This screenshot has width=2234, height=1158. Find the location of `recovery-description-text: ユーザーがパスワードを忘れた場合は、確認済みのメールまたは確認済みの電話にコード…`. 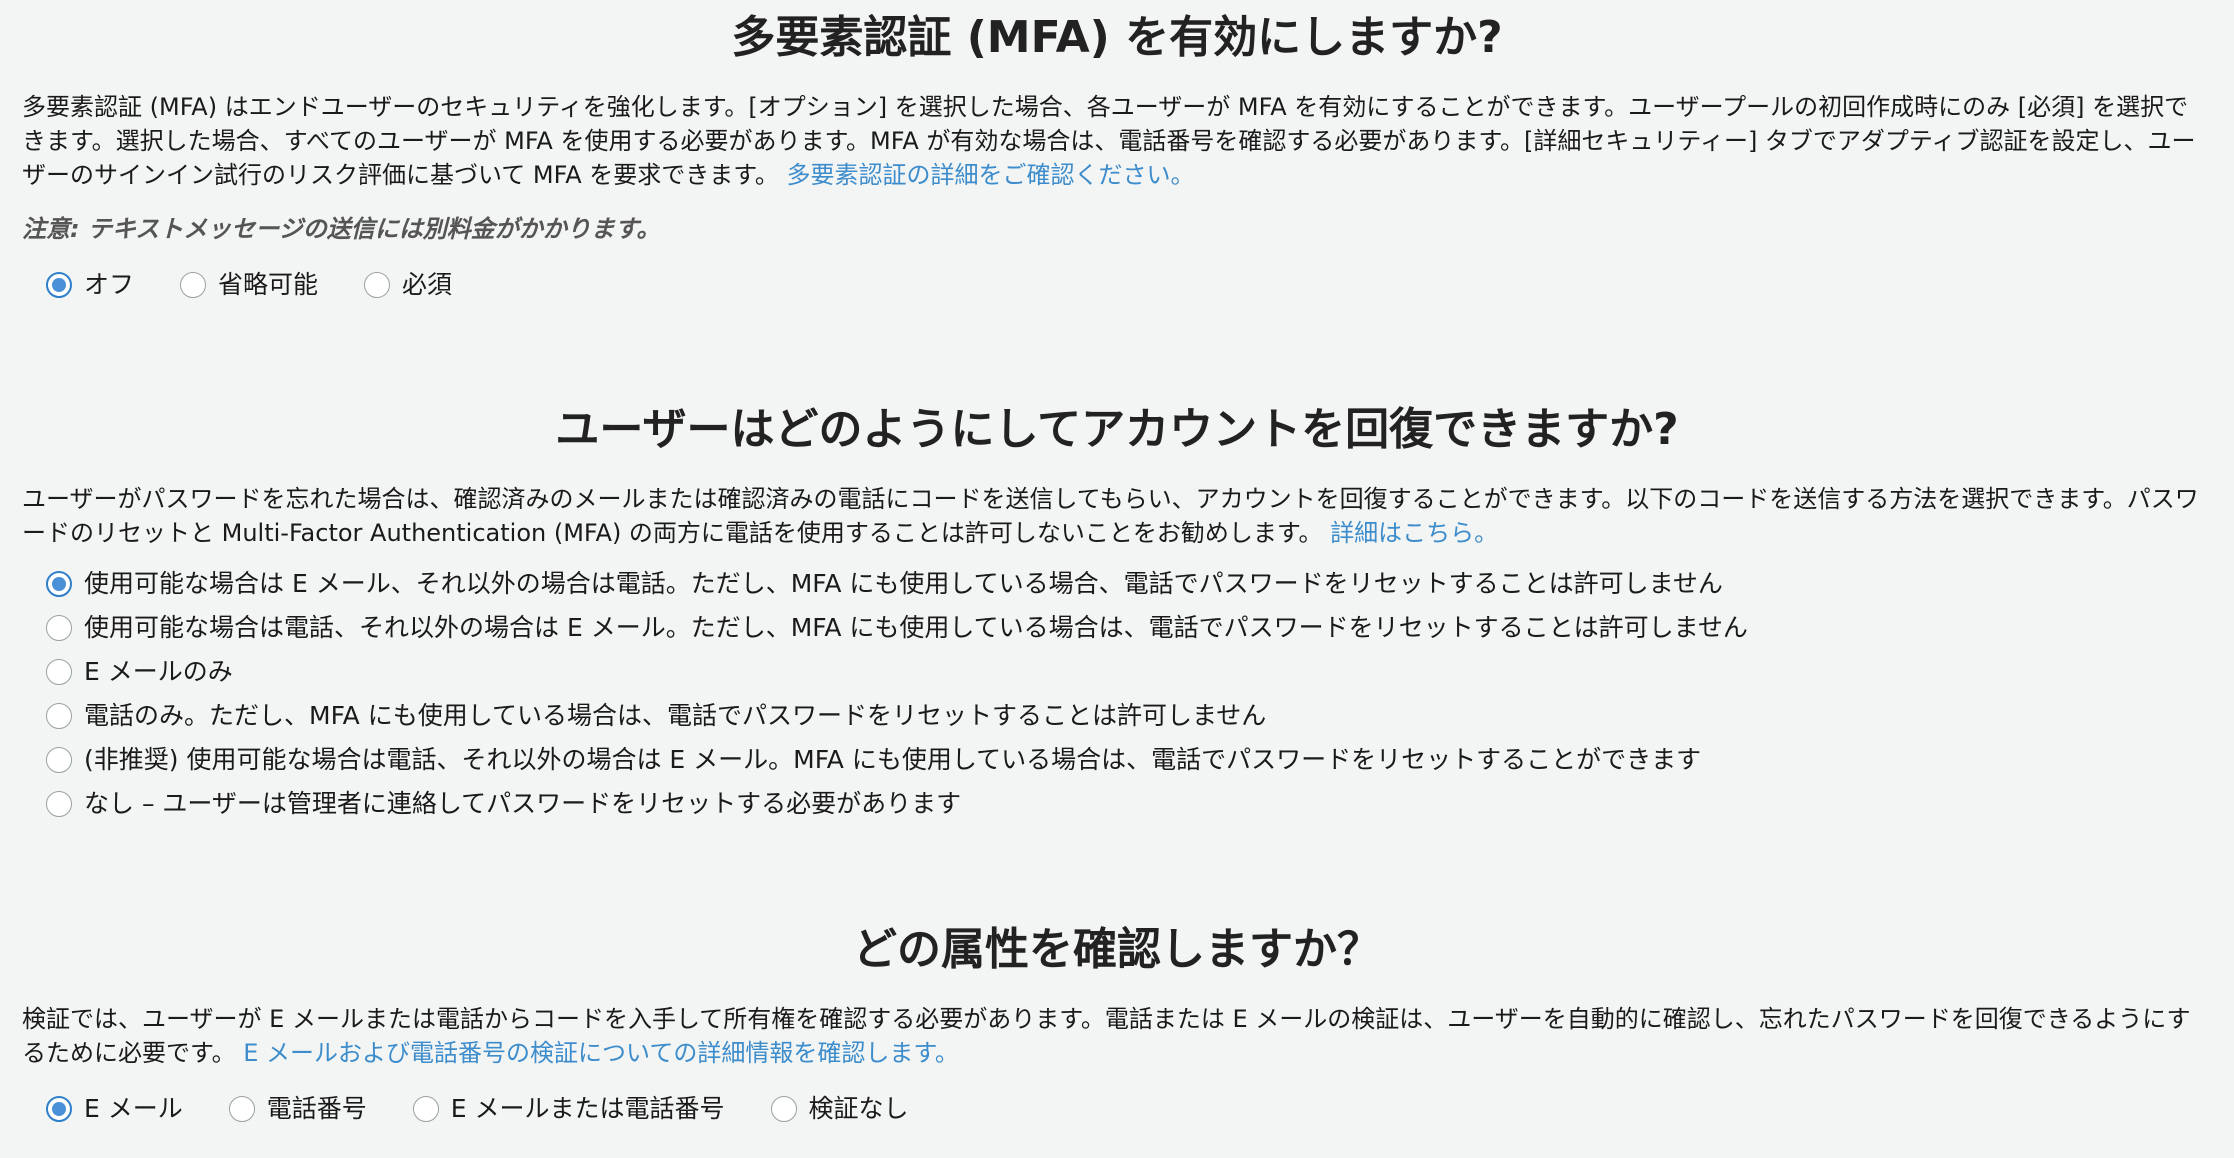

recovery-description-text: ユーザーがパスワードを忘れた場合は、確認済みのメールまたは確認済みの電話にコード… is located at coordinates (1110, 516).